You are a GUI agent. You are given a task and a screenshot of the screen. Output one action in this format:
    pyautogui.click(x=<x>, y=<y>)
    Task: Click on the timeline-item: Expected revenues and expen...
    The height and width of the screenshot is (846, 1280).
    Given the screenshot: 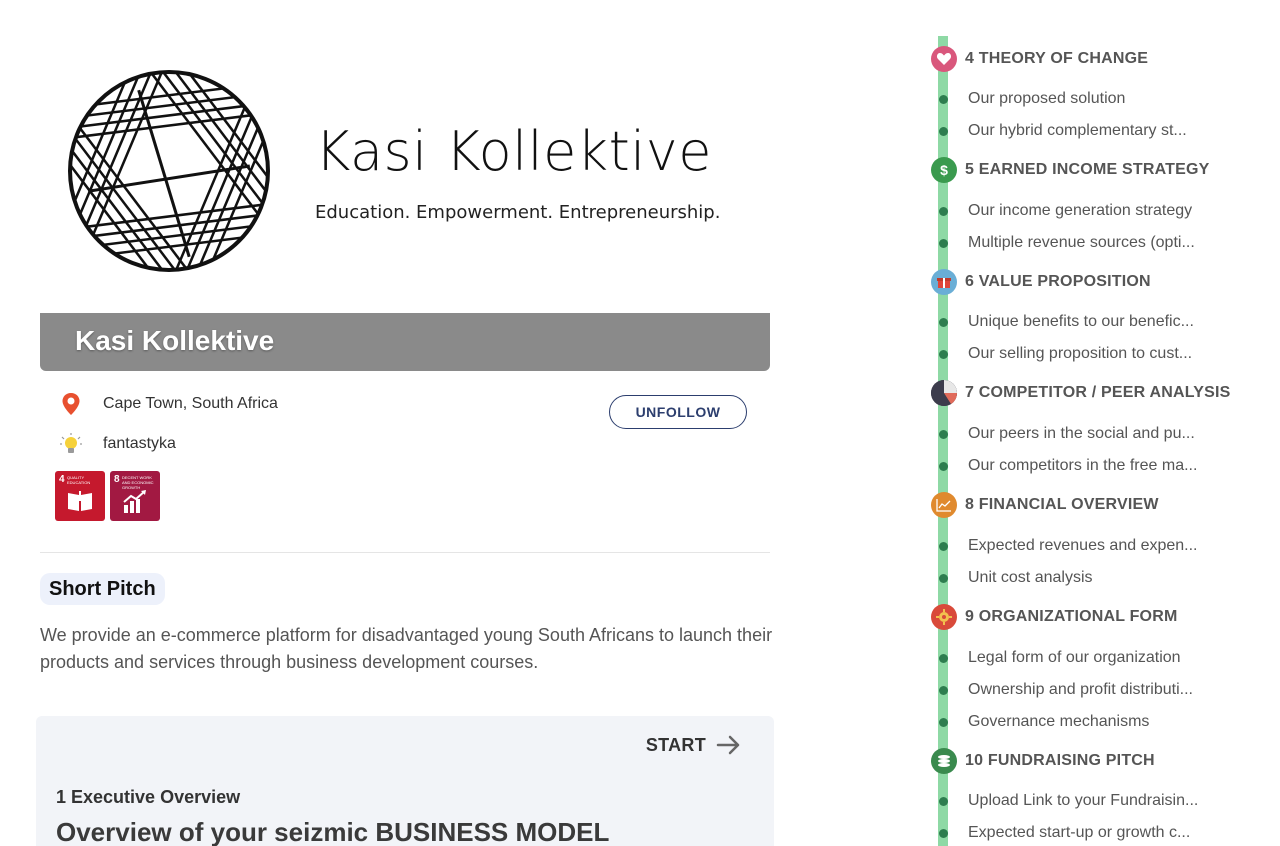 What is the action you would take?
    pyautogui.click(x=1068, y=546)
    